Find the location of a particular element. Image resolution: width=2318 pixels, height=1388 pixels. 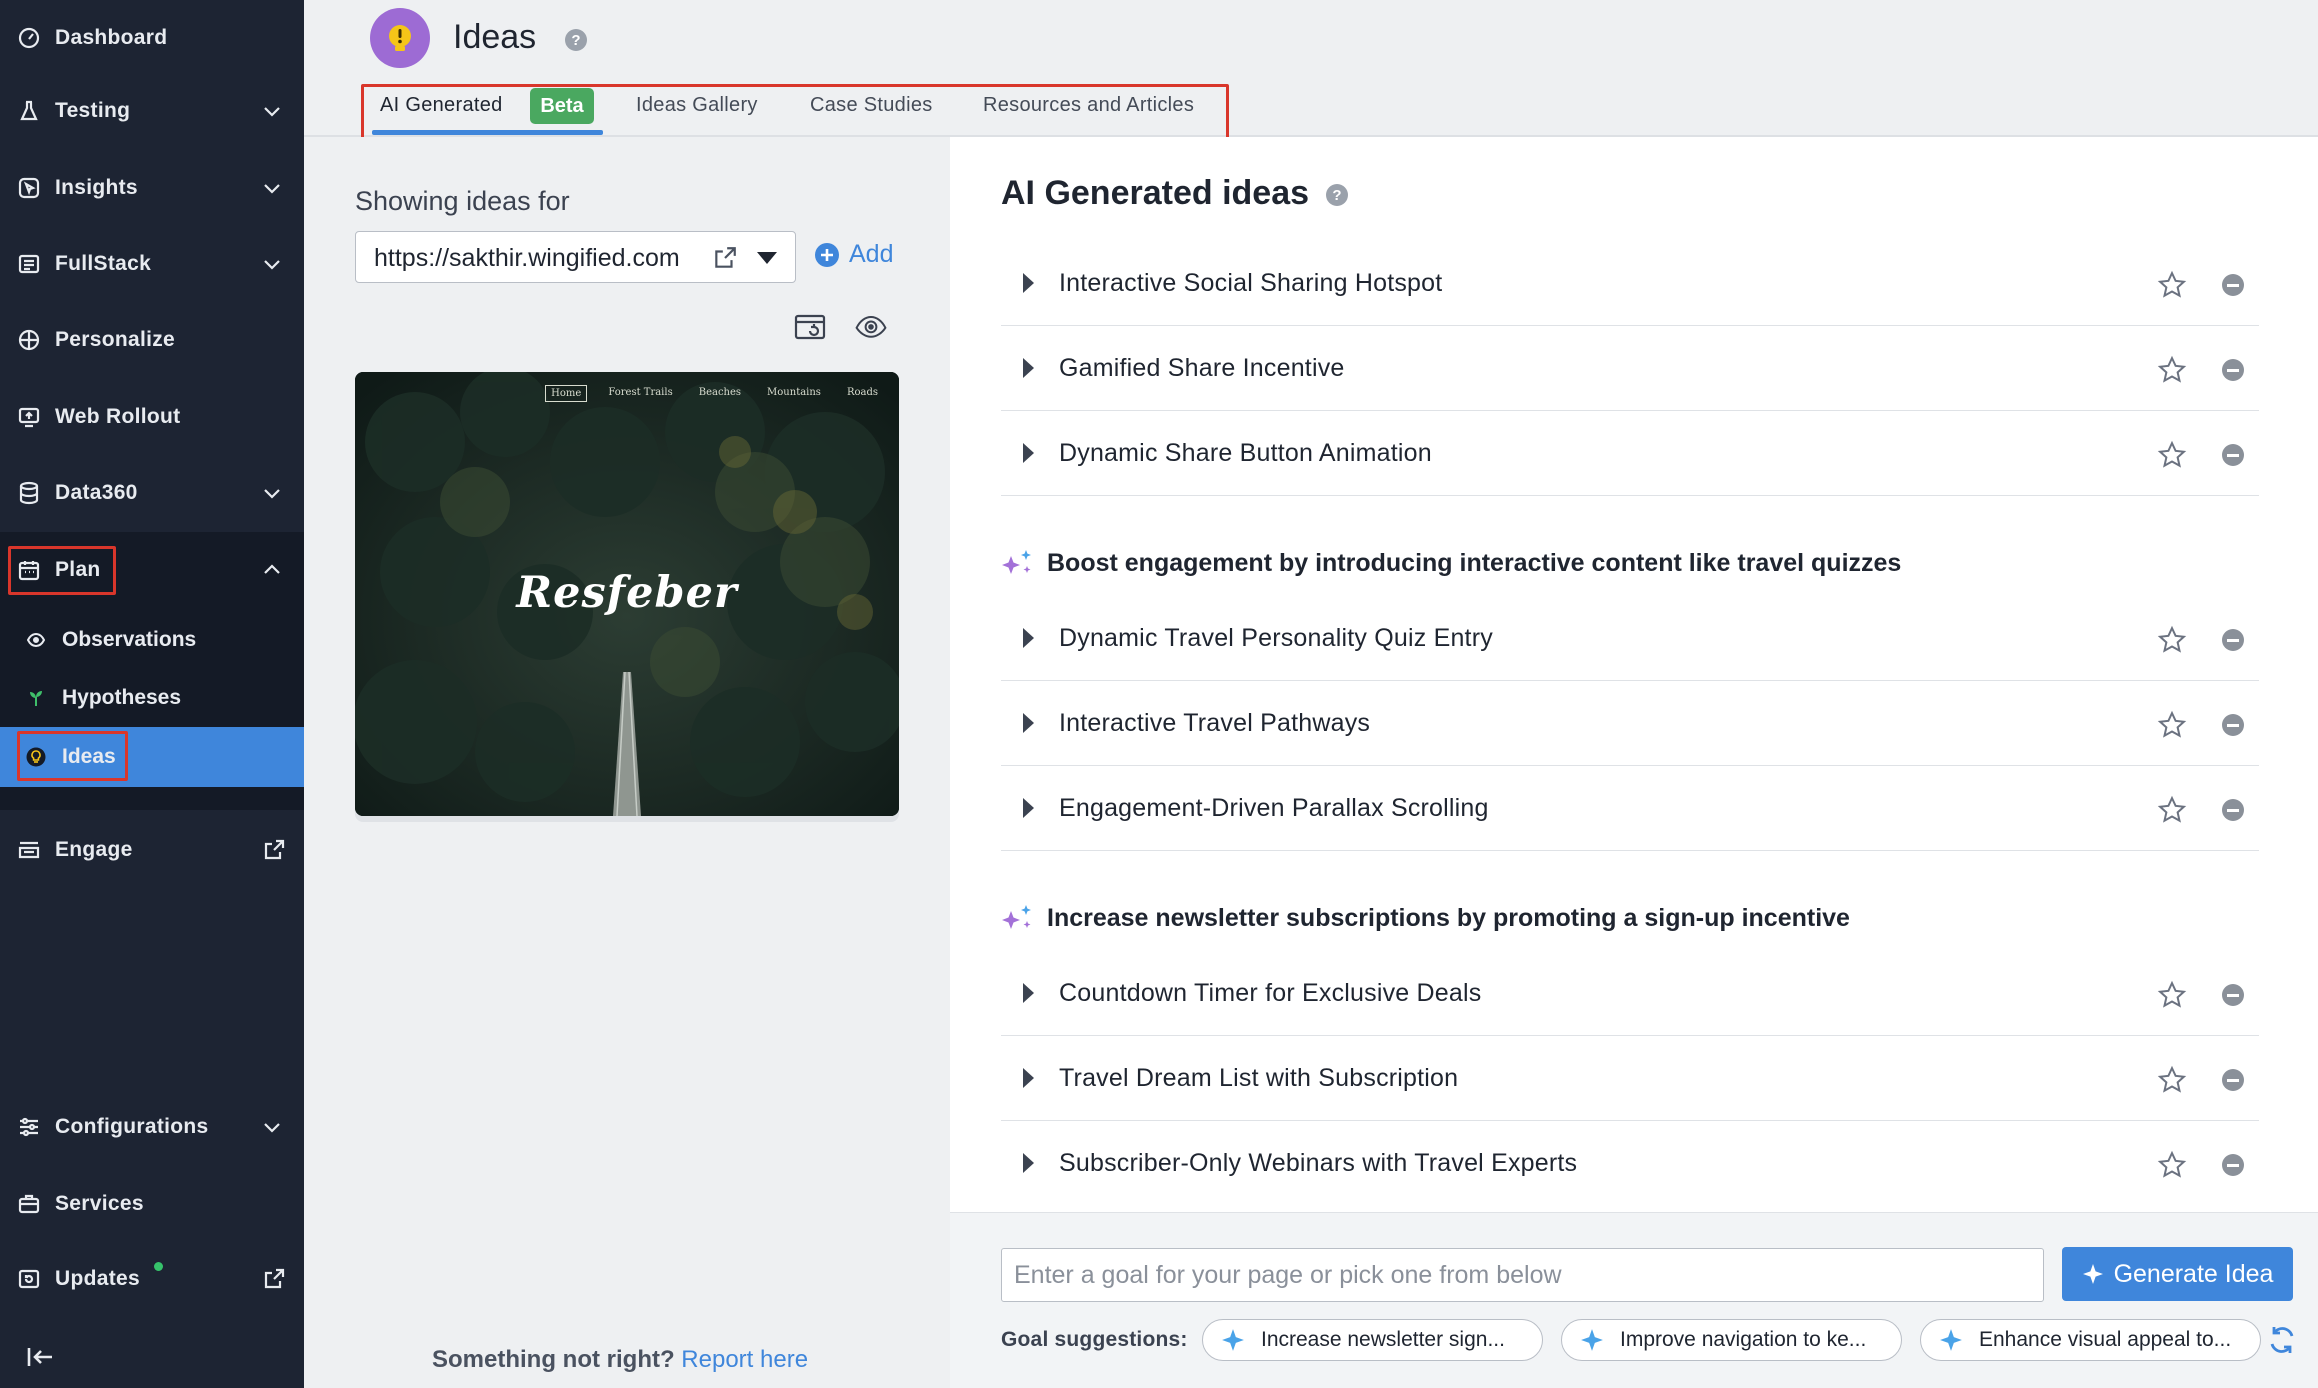

sidebar-item-label: FullStack is located at coordinates (103, 263).